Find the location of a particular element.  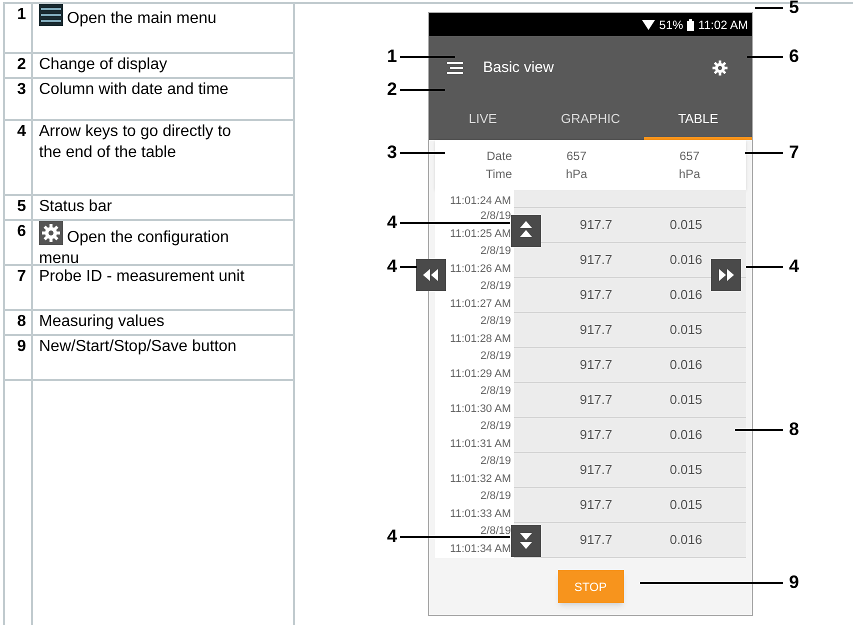

time-cell: 11:01:34 AM is located at coordinates (480, 549).